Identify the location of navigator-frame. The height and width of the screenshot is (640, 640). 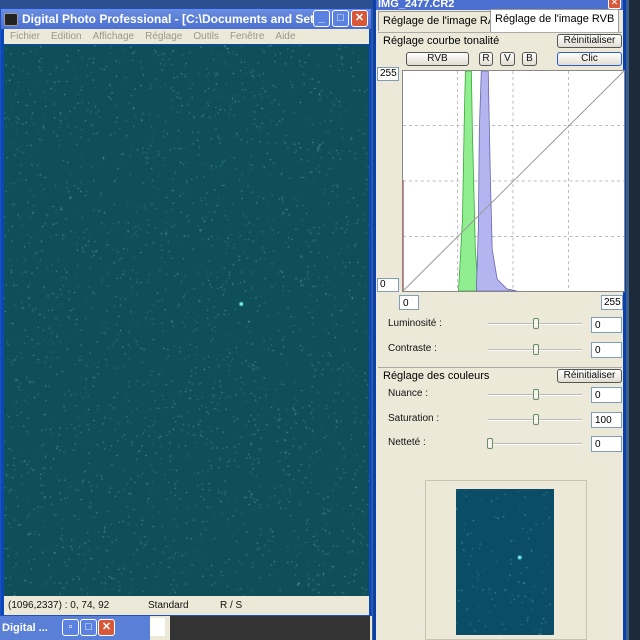
(506, 560).